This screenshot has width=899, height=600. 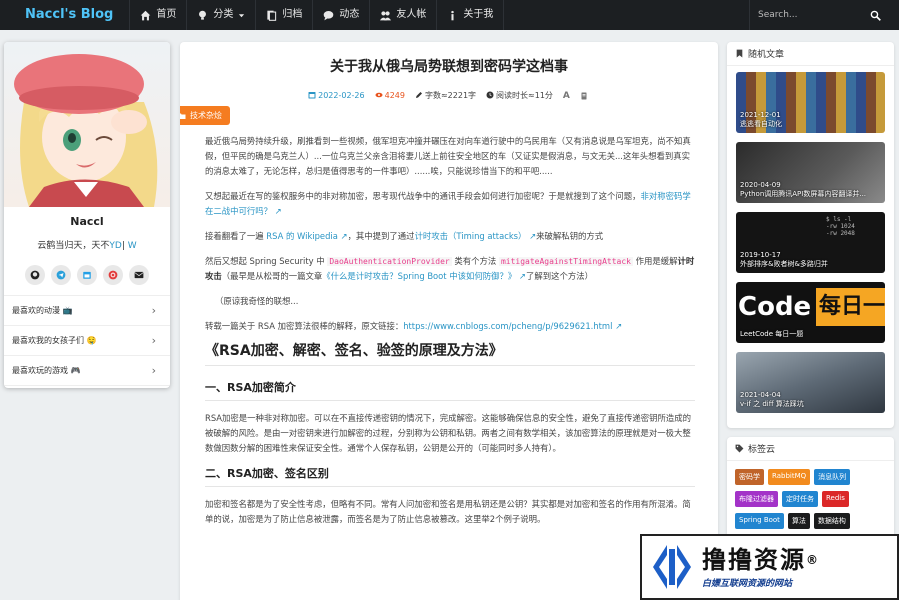 I want to click on avatar, so click(x=87, y=124).